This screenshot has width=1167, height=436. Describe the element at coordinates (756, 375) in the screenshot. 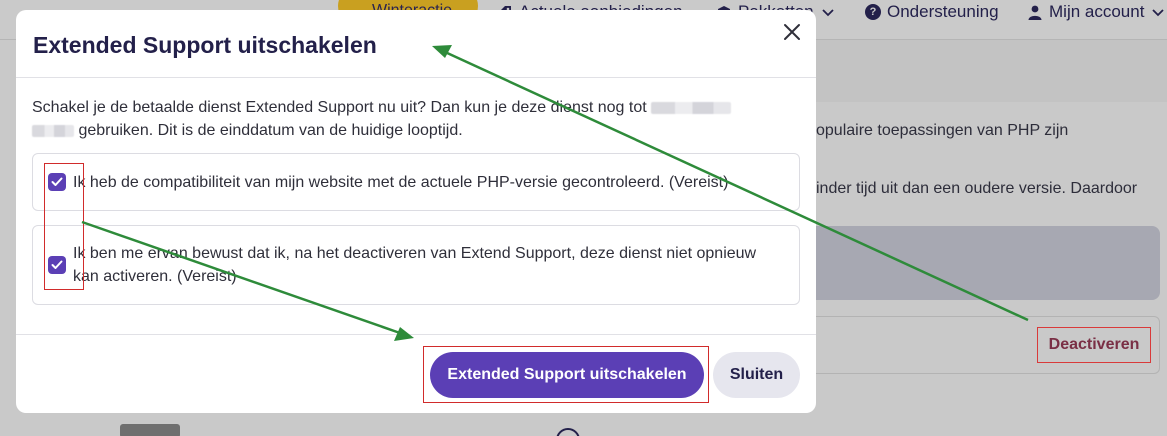

I see `close-dialog-button: Sluiten` at that location.